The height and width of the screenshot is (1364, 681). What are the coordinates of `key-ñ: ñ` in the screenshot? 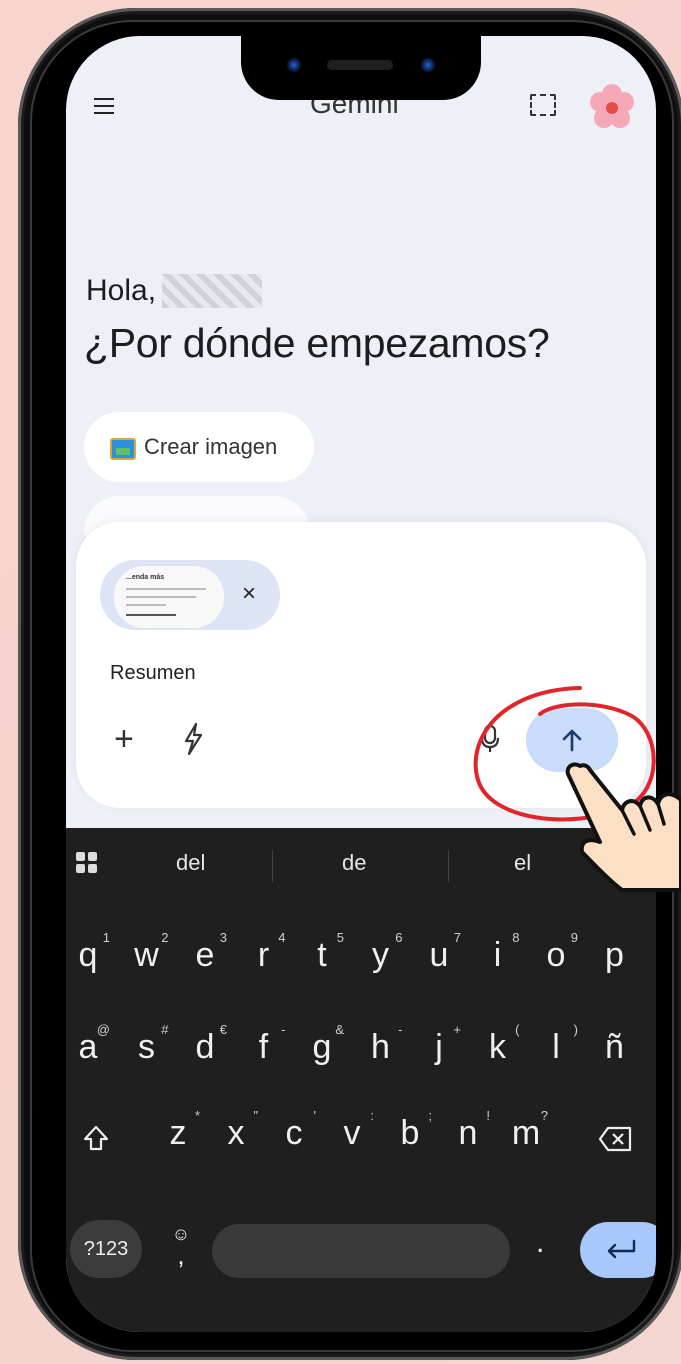 It's located at (615, 1047).